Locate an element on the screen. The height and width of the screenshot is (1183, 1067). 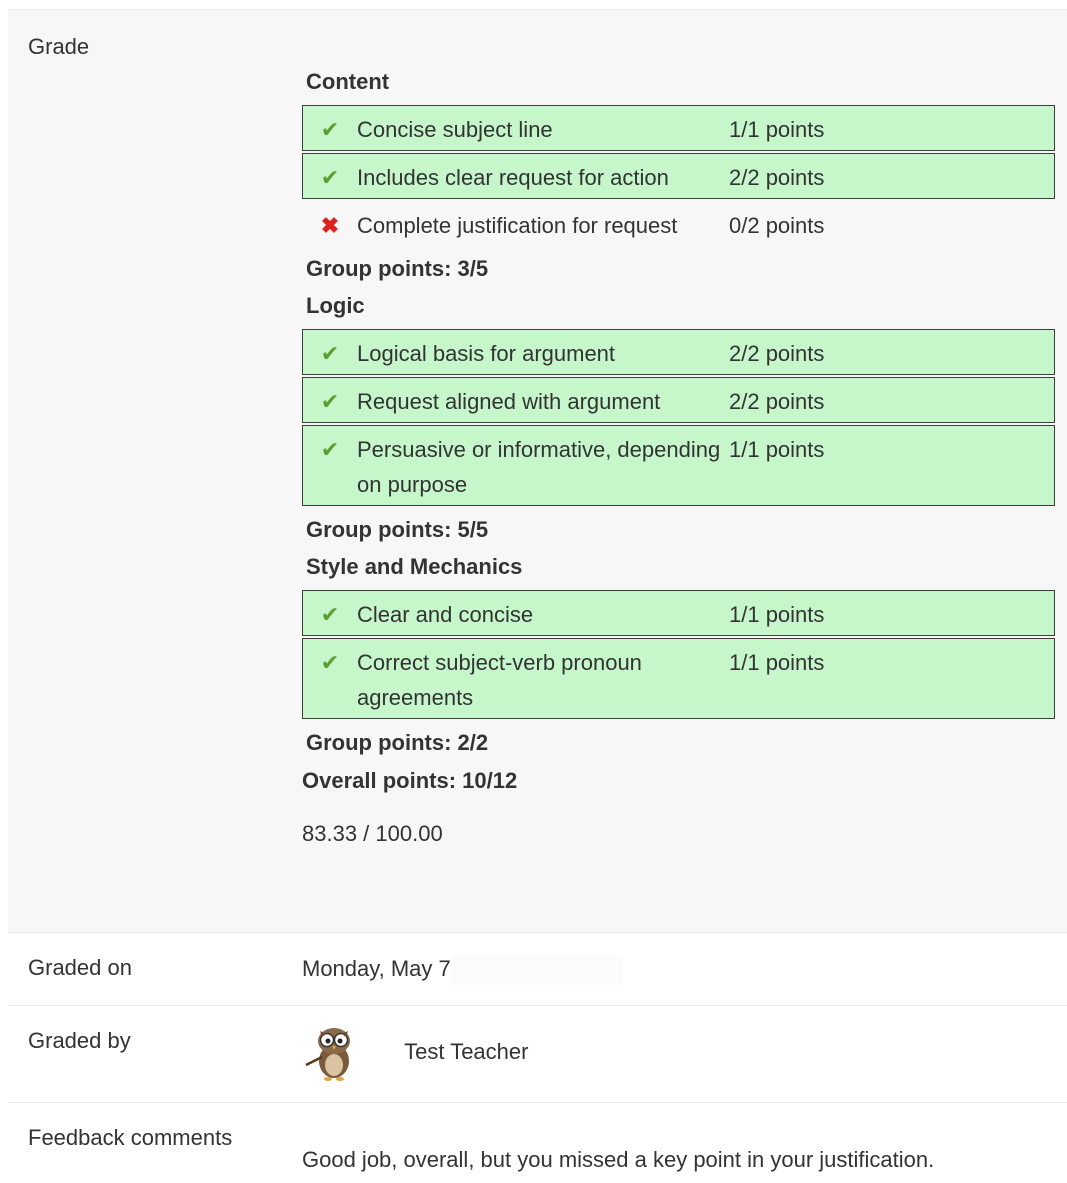
owl-avatar-icon is located at coordinates (333, 1052).